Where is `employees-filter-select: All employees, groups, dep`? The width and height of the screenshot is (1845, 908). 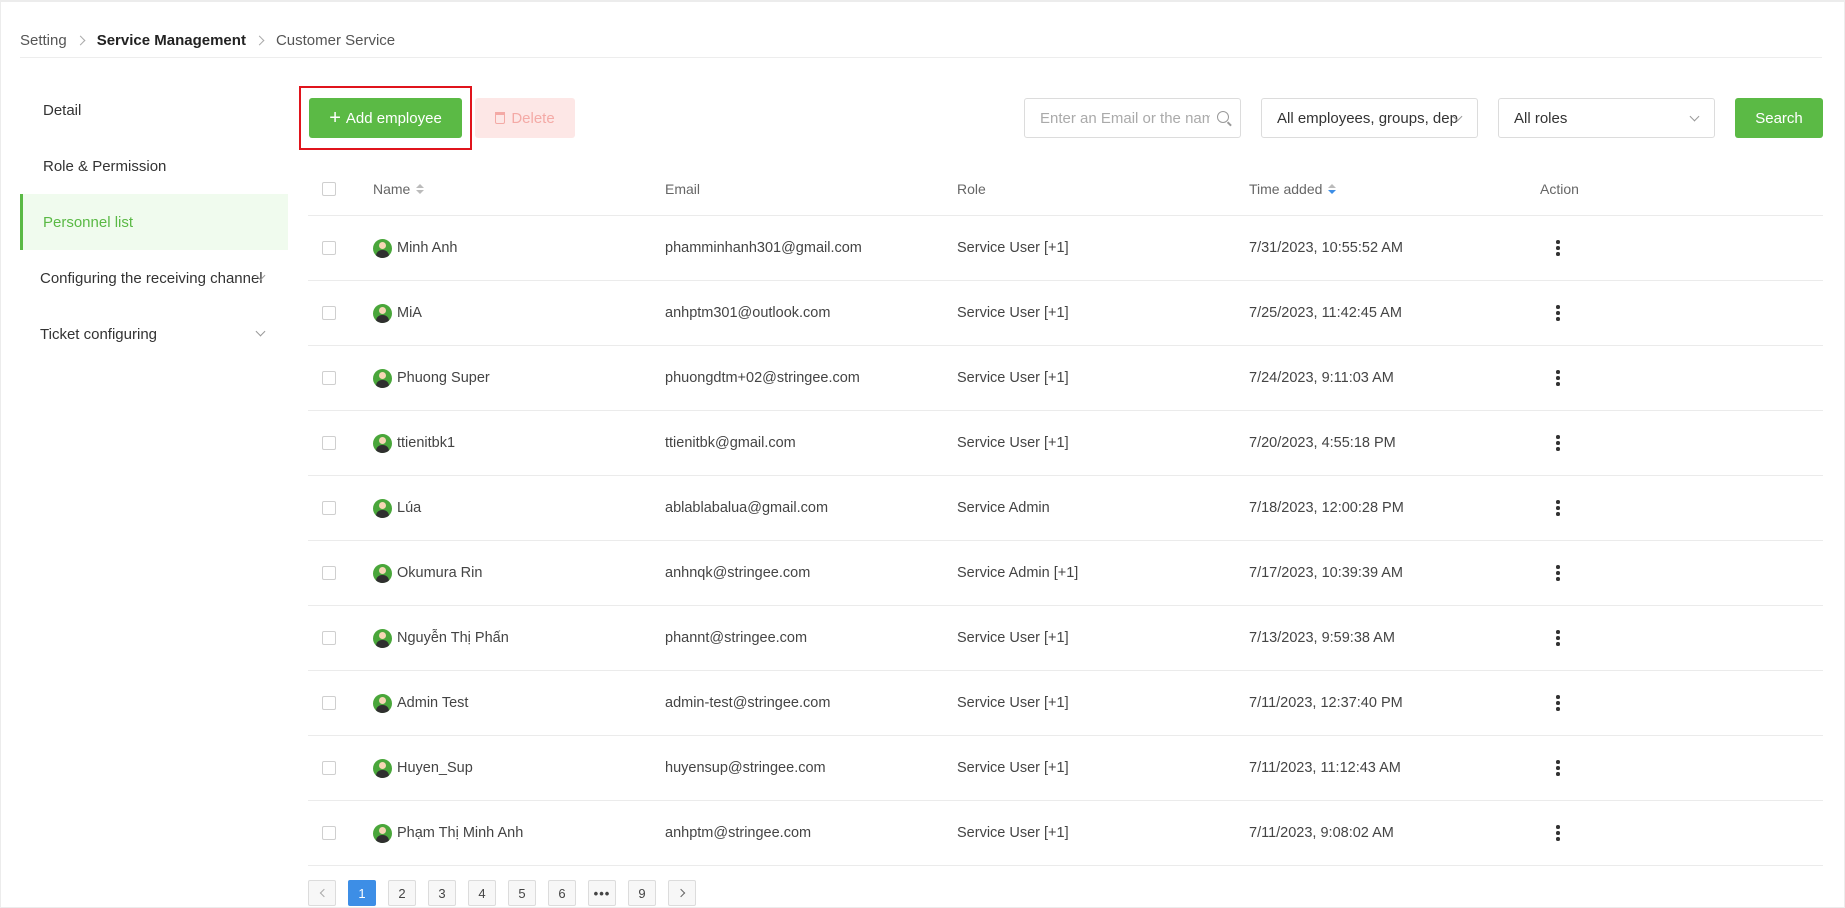
employees-filter-select: All employees, groups, dep is located at coordinates (1369, 118).